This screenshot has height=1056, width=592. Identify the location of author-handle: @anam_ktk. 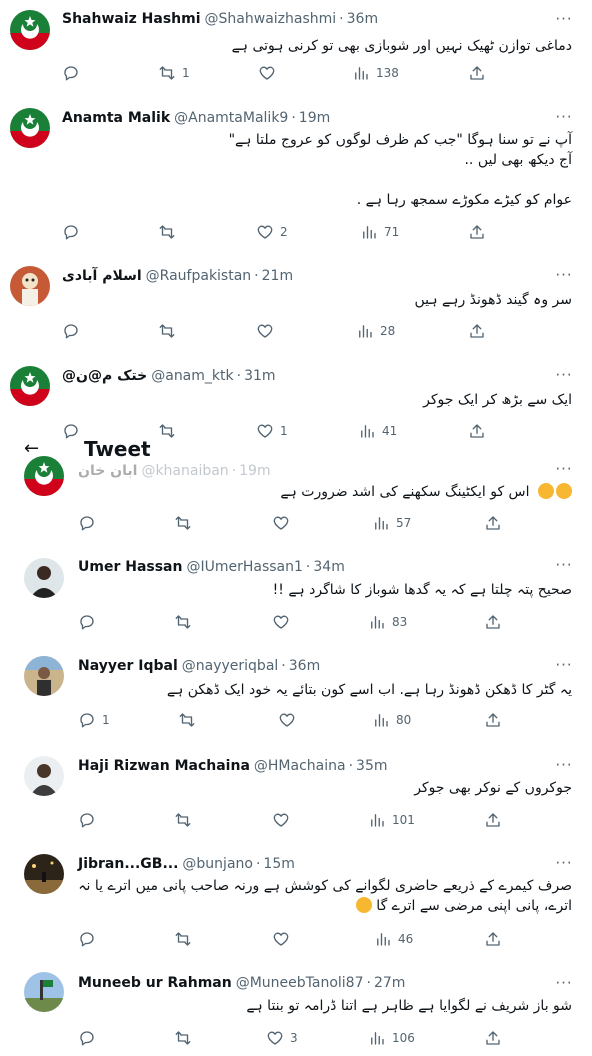
(192, 376).